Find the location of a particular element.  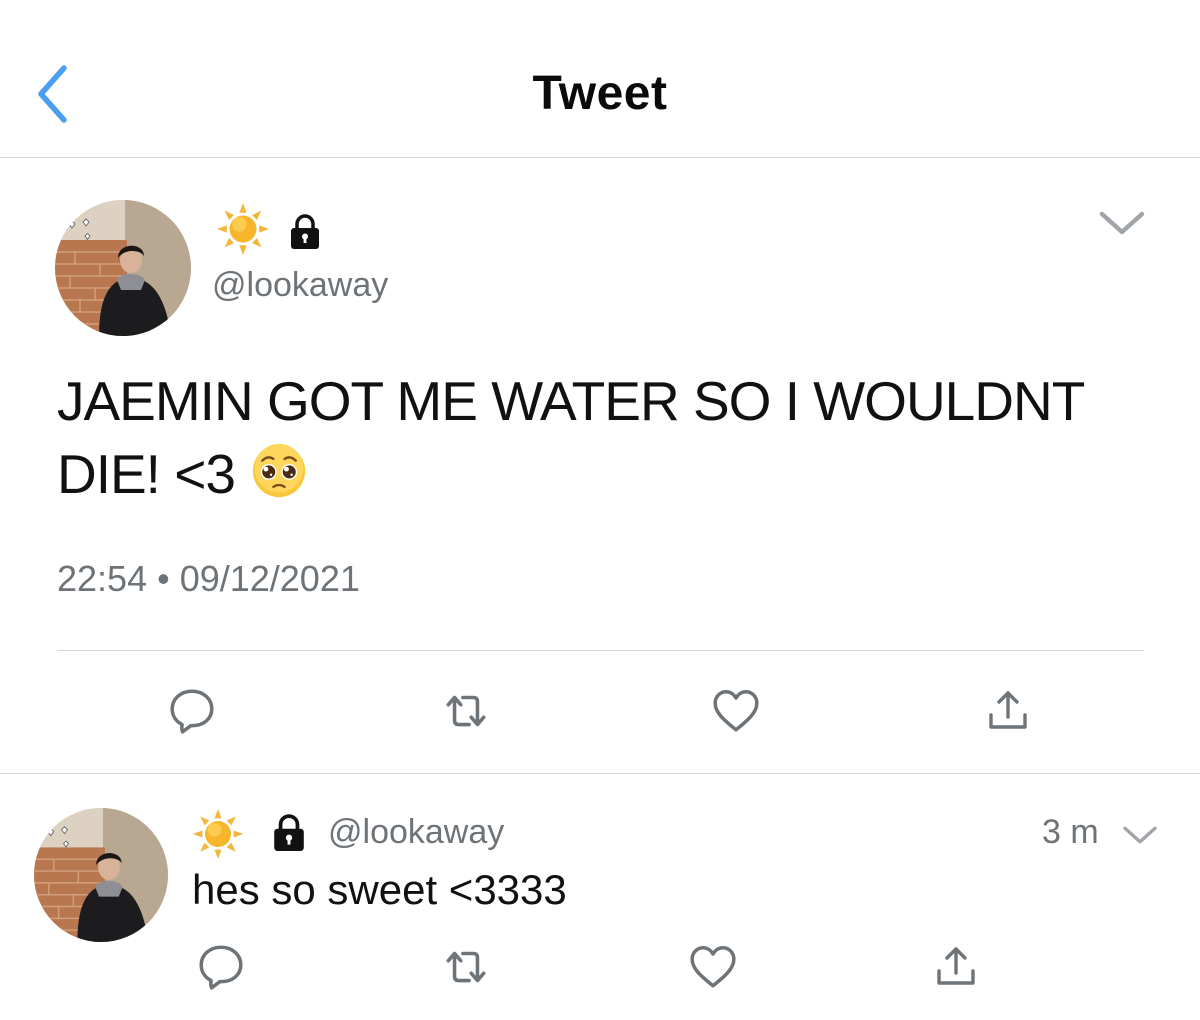

share-button is located at coordinates (1008, 711).